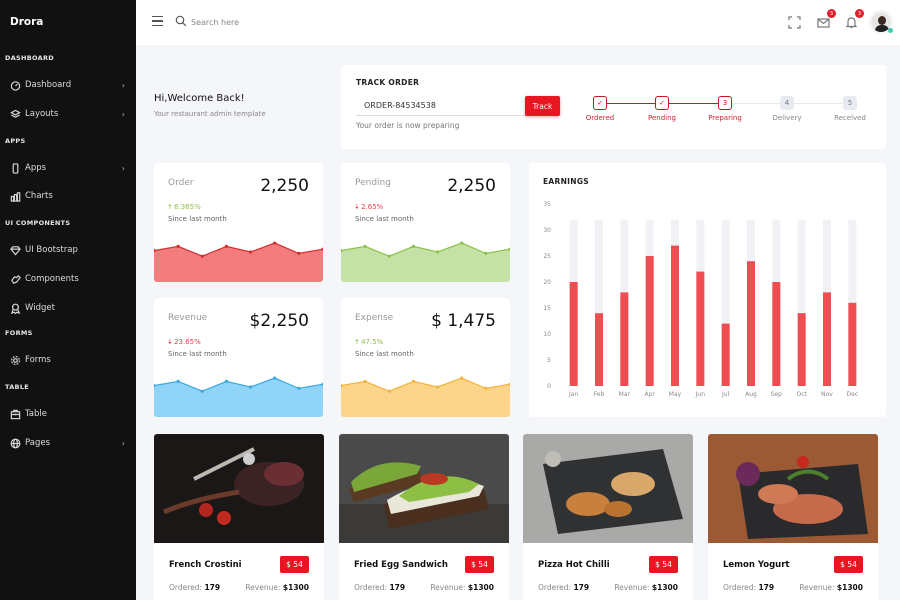 This screenshot has width=900, height=600. I want to click on fullscreen-icon, so click(795, 21).